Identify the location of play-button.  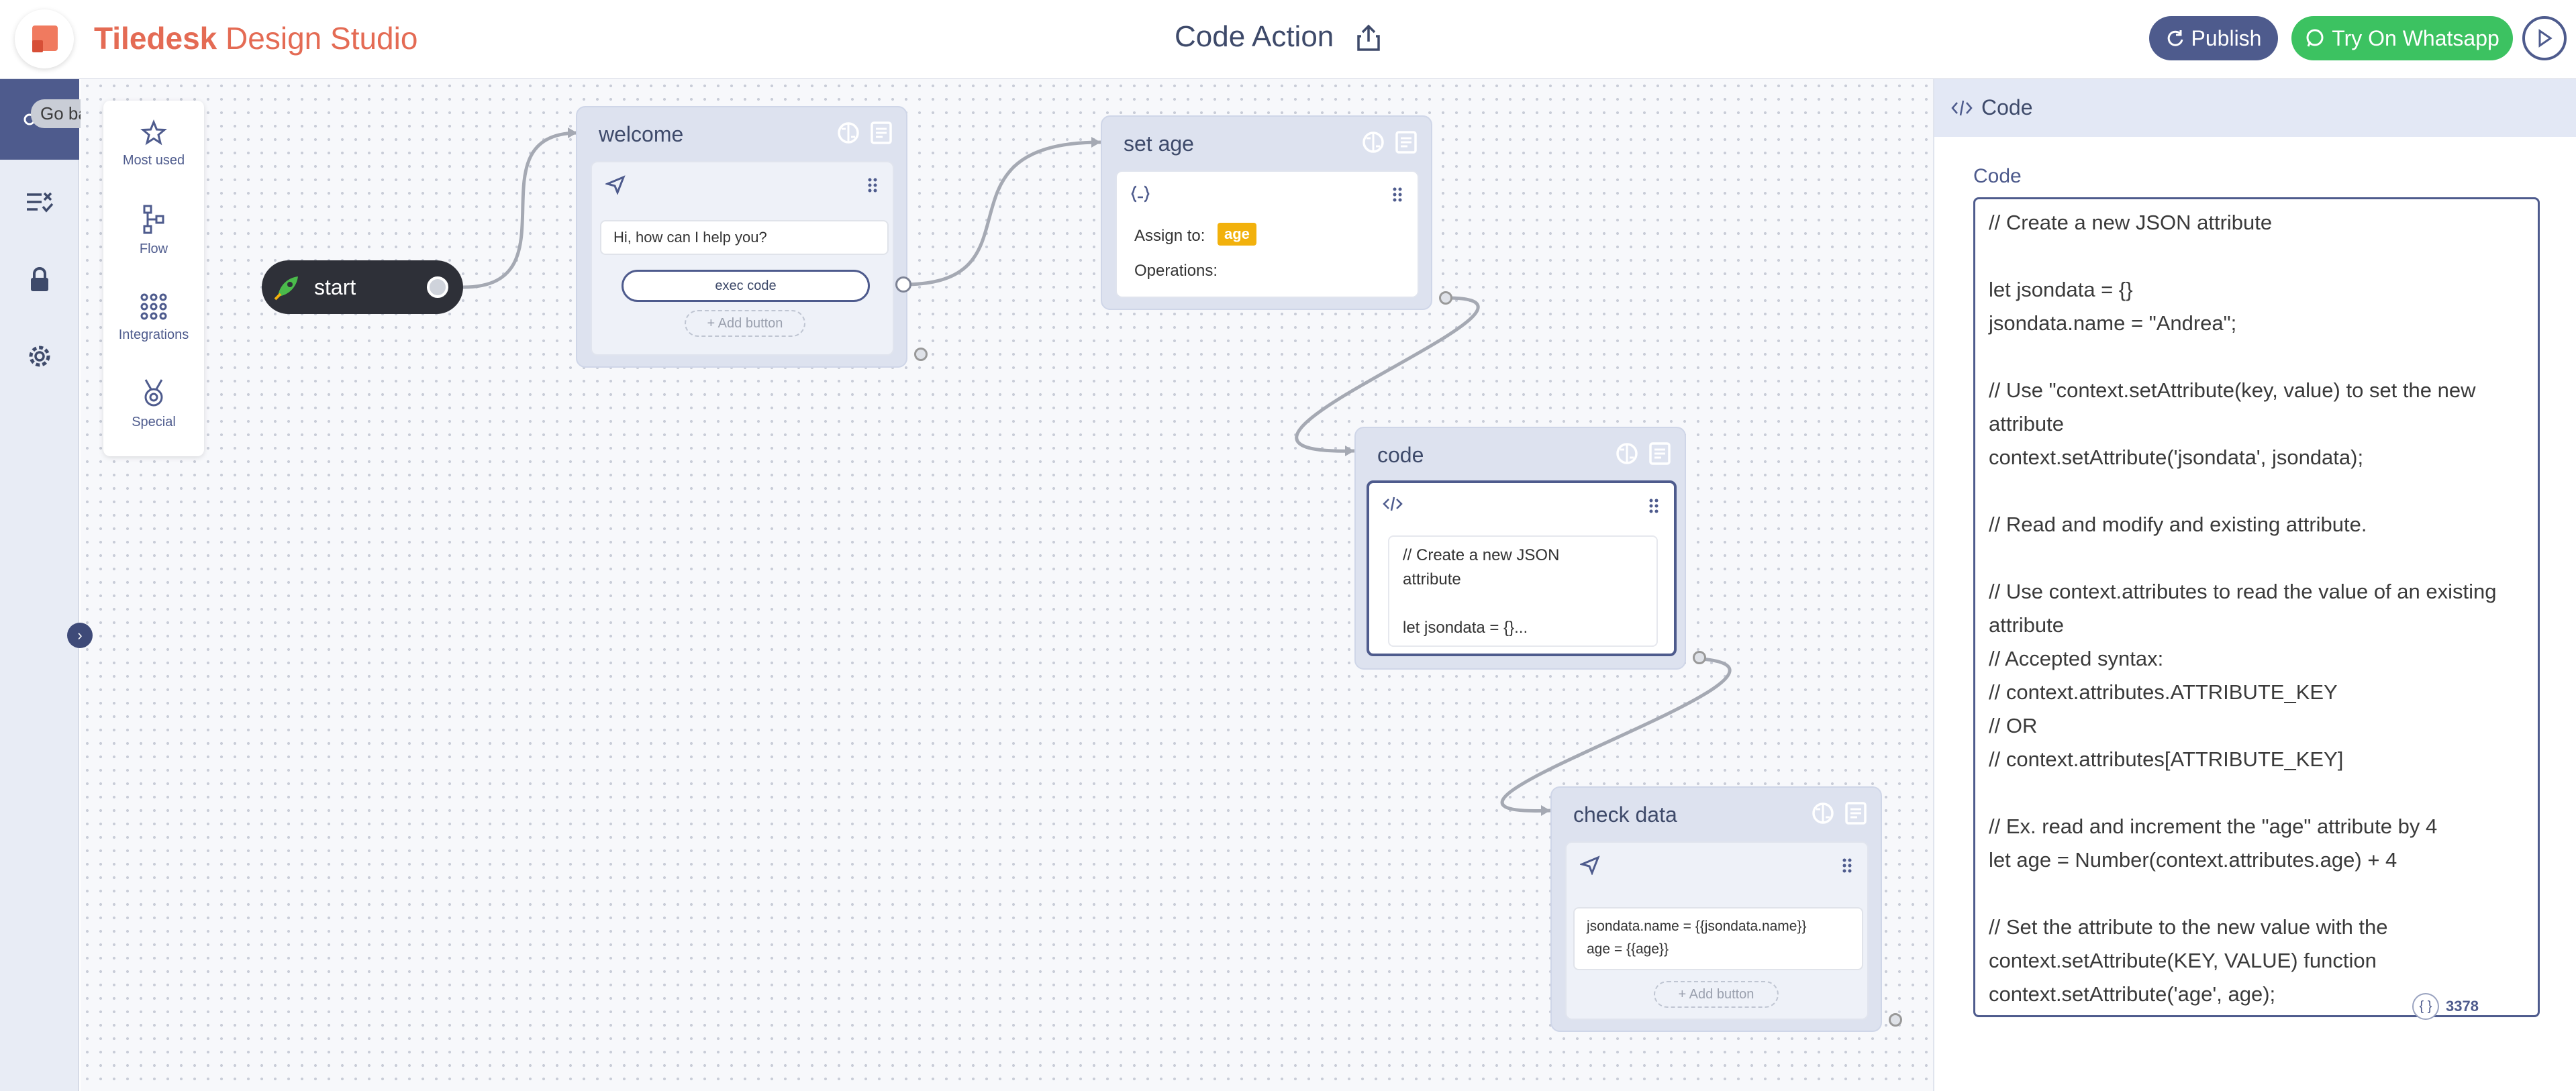
(2544, 38).